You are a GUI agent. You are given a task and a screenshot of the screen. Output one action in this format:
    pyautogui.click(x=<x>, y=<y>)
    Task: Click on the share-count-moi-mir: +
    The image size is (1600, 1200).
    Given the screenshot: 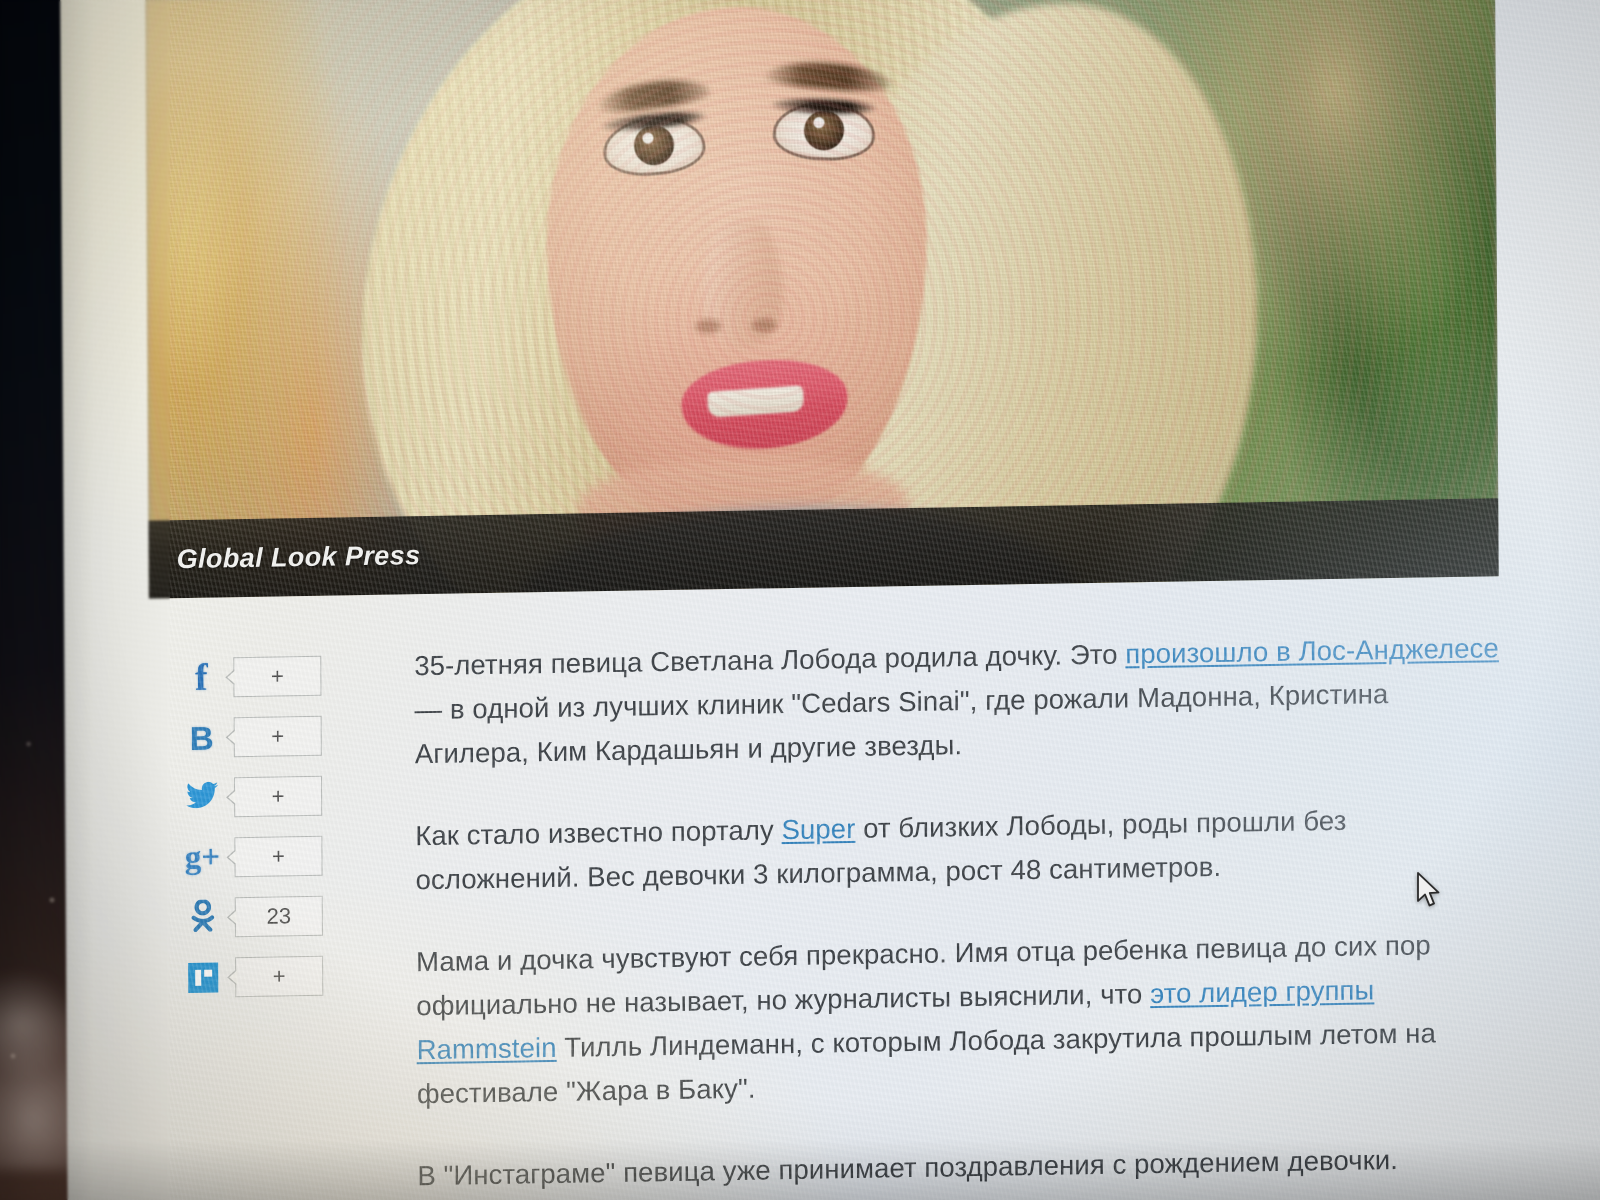 What is the action you would take?
    pyautogui.click(x=279, y=976)
    